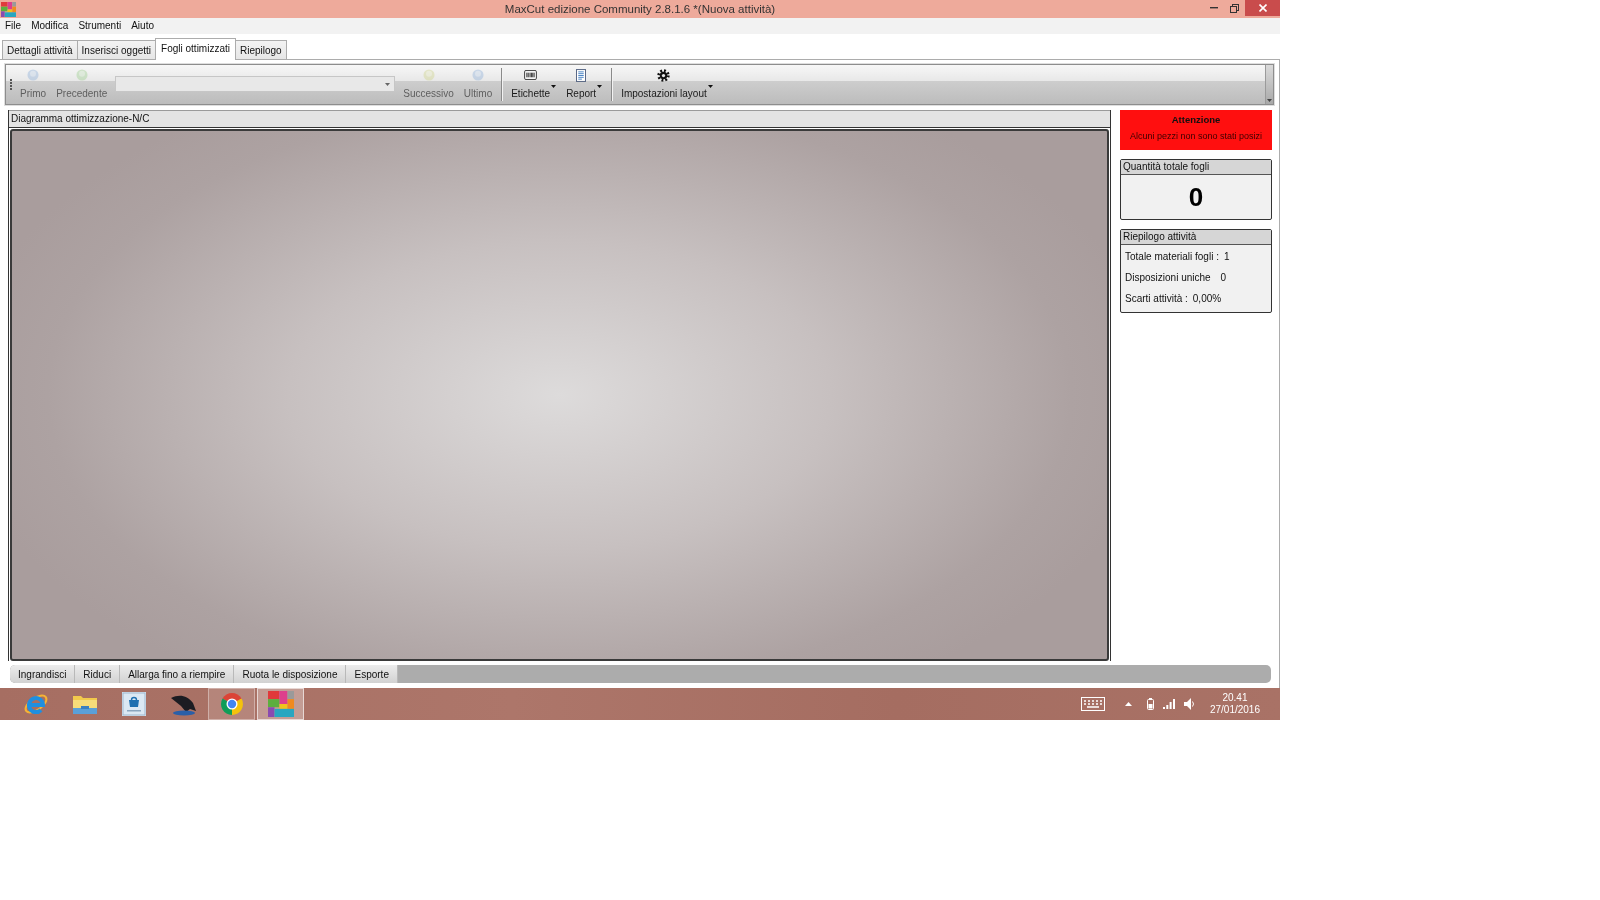 This screenshot has width=1600, height=900. I want to click on summary-label: Totale materiali fogli :, so click(1172, 256).